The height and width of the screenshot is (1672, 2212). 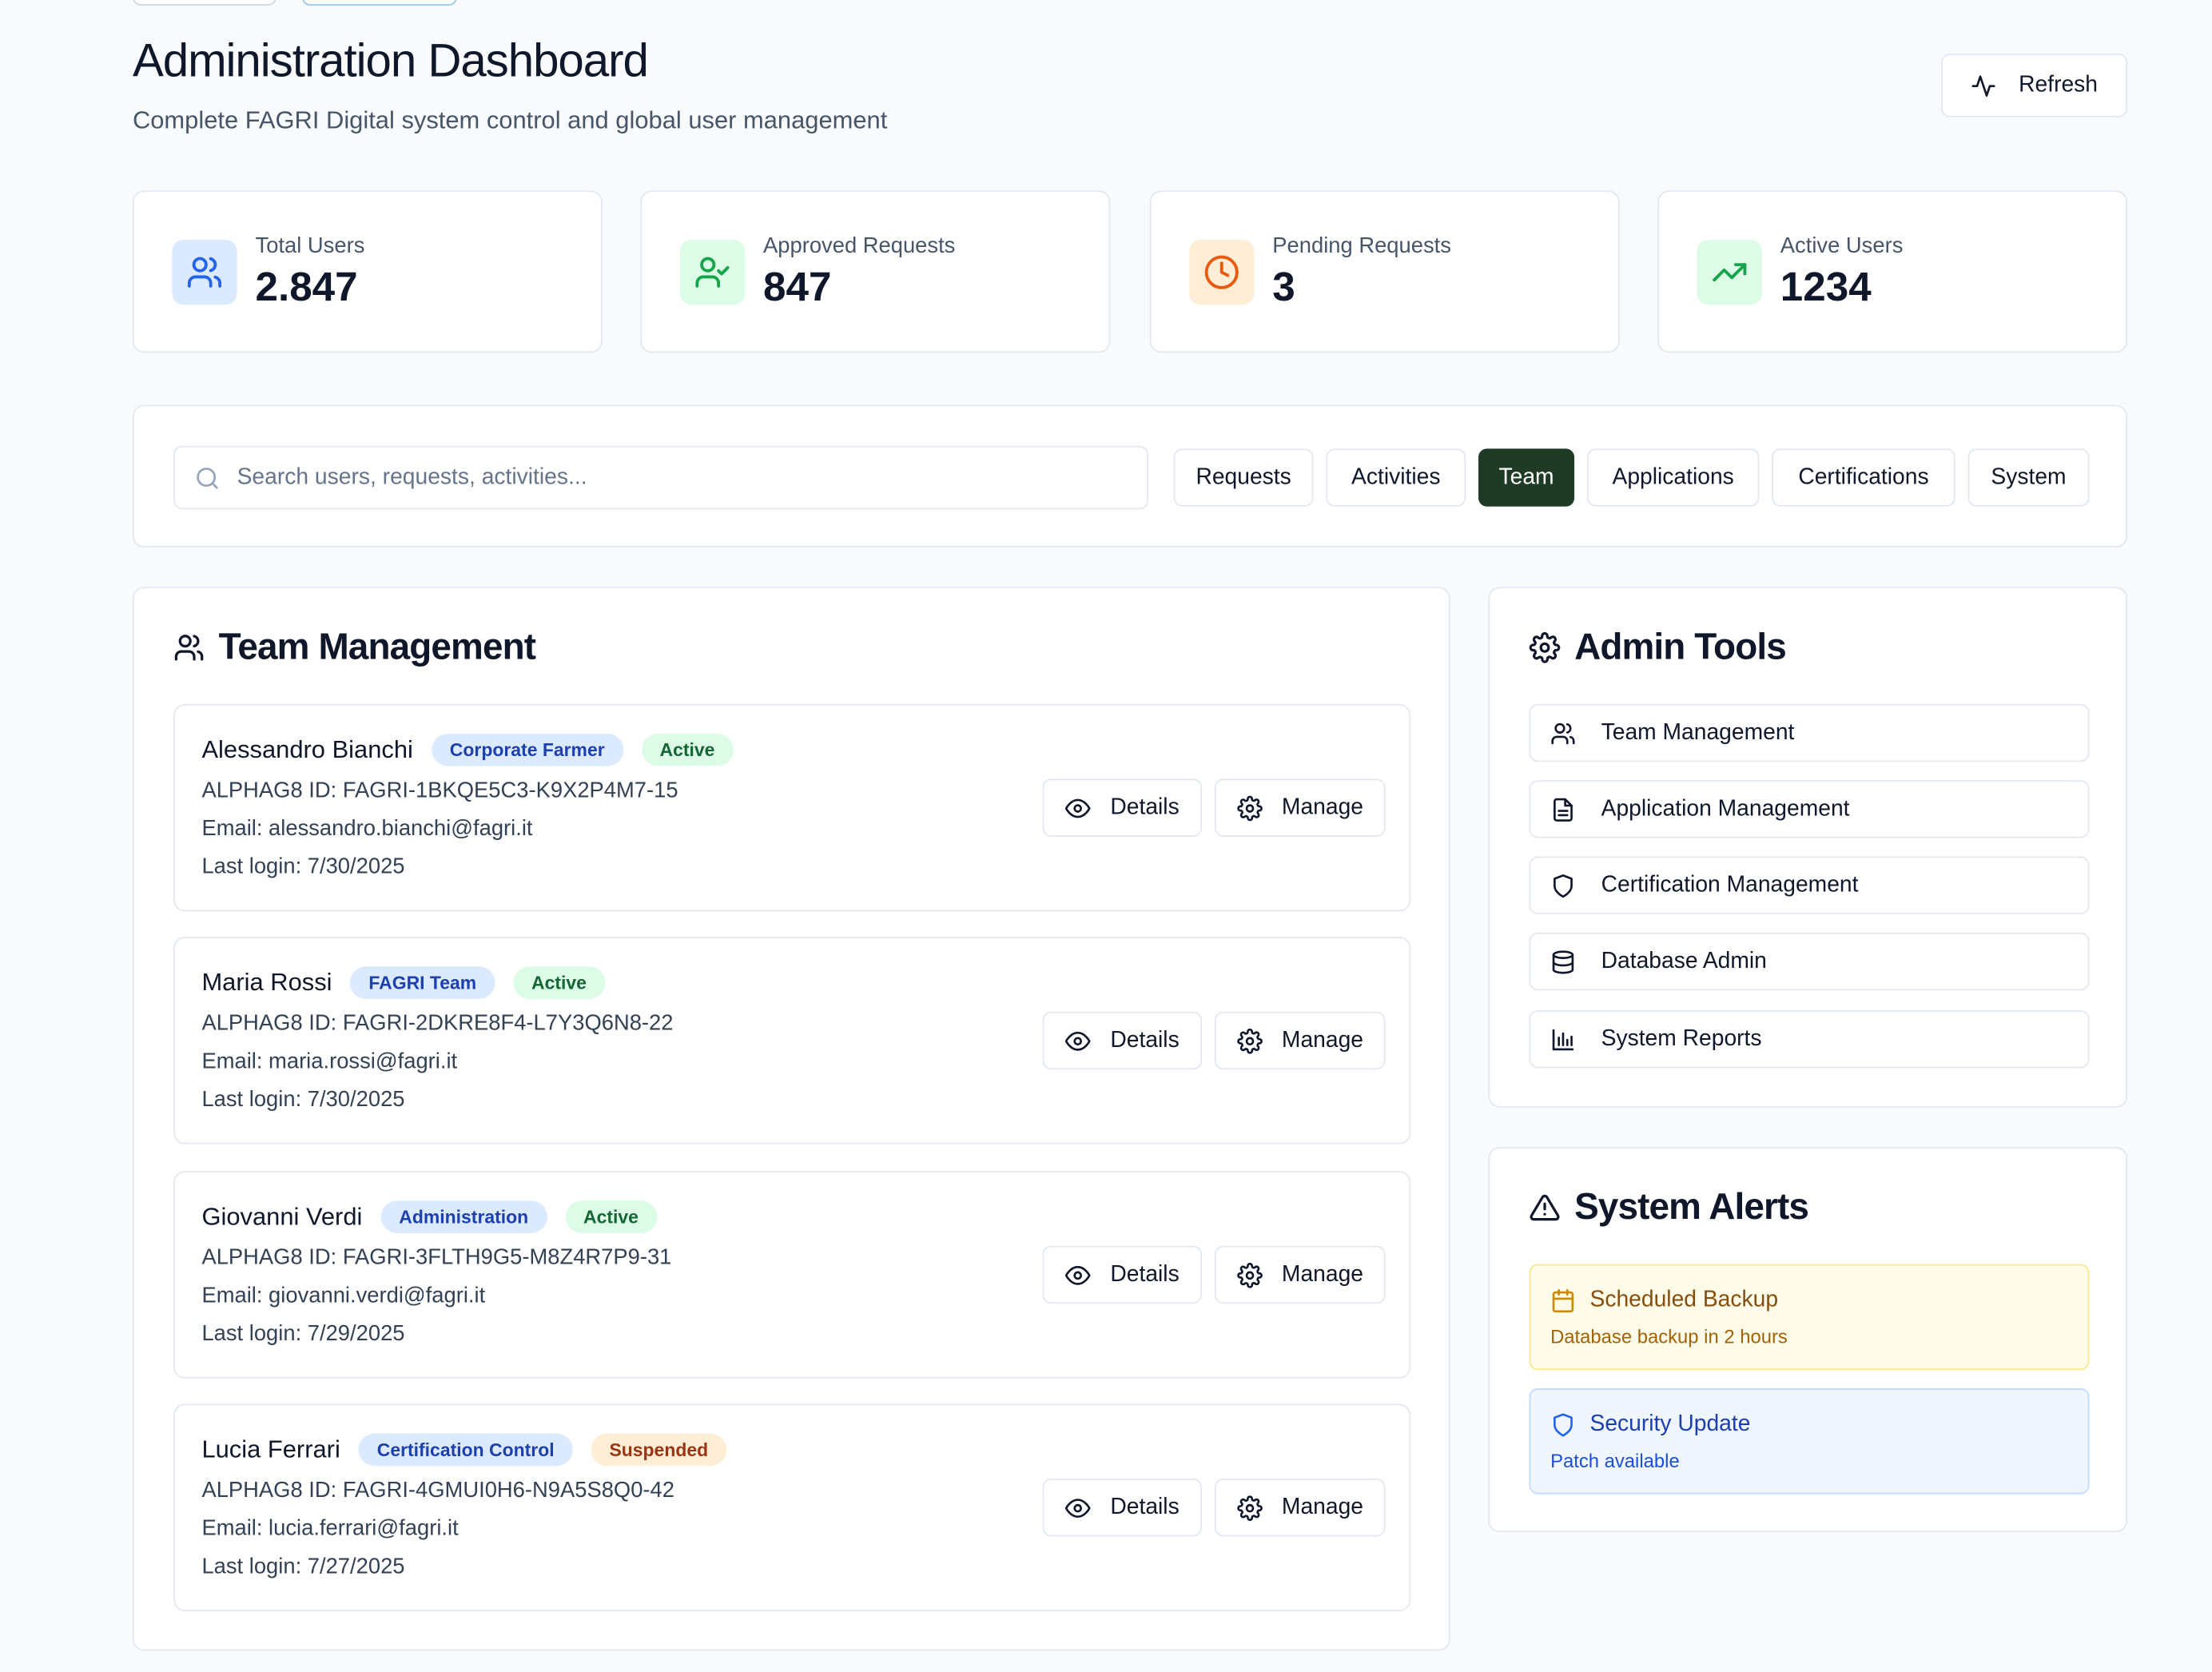 I want to click on tool-system-reports: System Reports, so click(x=1809, y=1039).